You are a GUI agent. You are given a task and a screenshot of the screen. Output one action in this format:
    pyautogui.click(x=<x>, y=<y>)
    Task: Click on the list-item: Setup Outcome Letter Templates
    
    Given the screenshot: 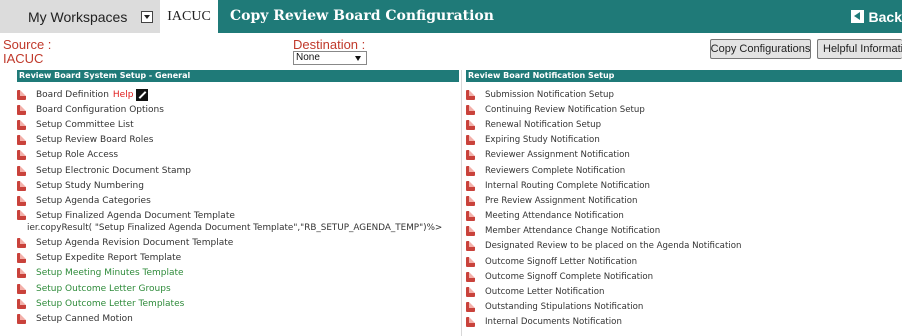 What is the action you would take?
    pyautogui.click(x=237, y=303)
    